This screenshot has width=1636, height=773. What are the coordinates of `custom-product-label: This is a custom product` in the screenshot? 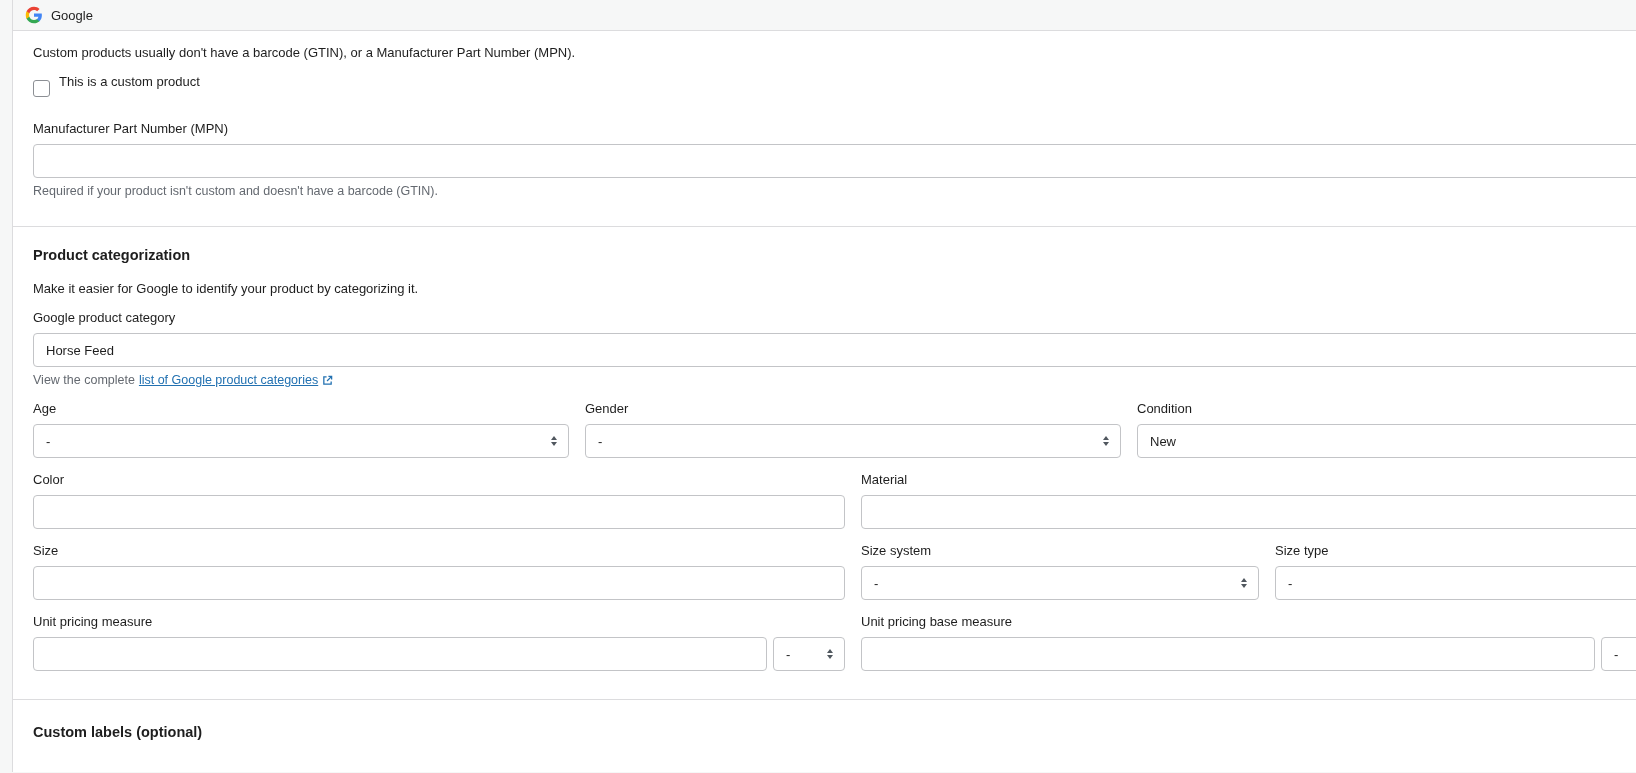 It's located at (129, 81).